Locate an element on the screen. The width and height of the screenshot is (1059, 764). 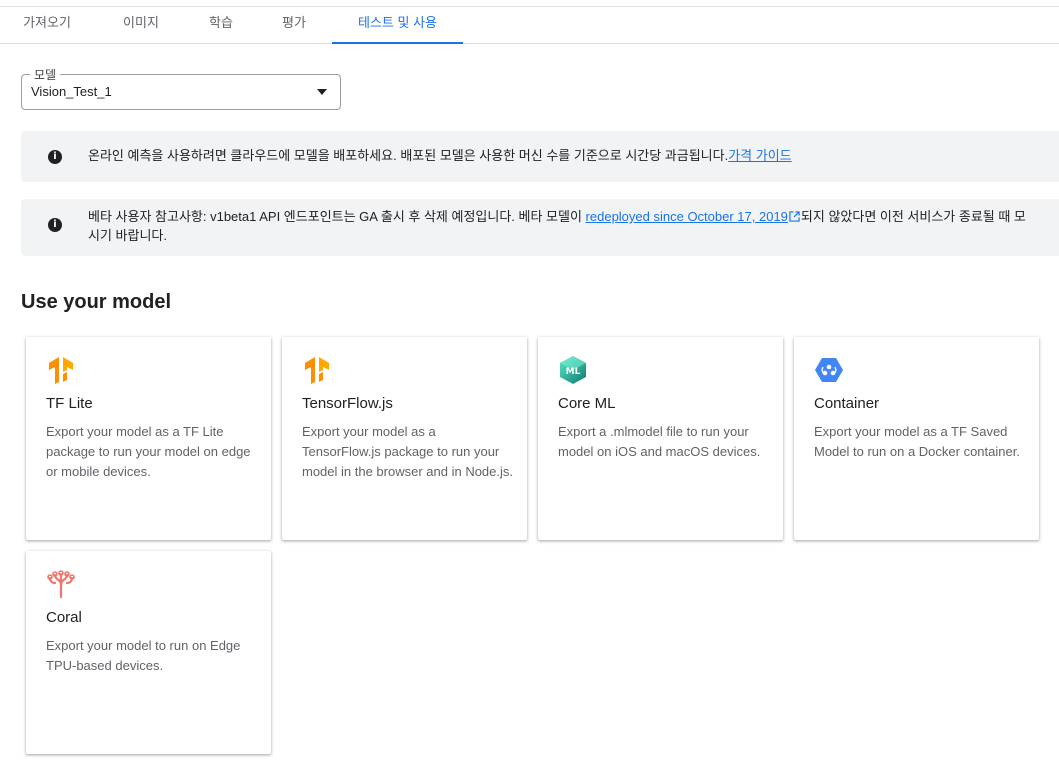
tab-import: 가져오기 is located at coordinates (47, 25).